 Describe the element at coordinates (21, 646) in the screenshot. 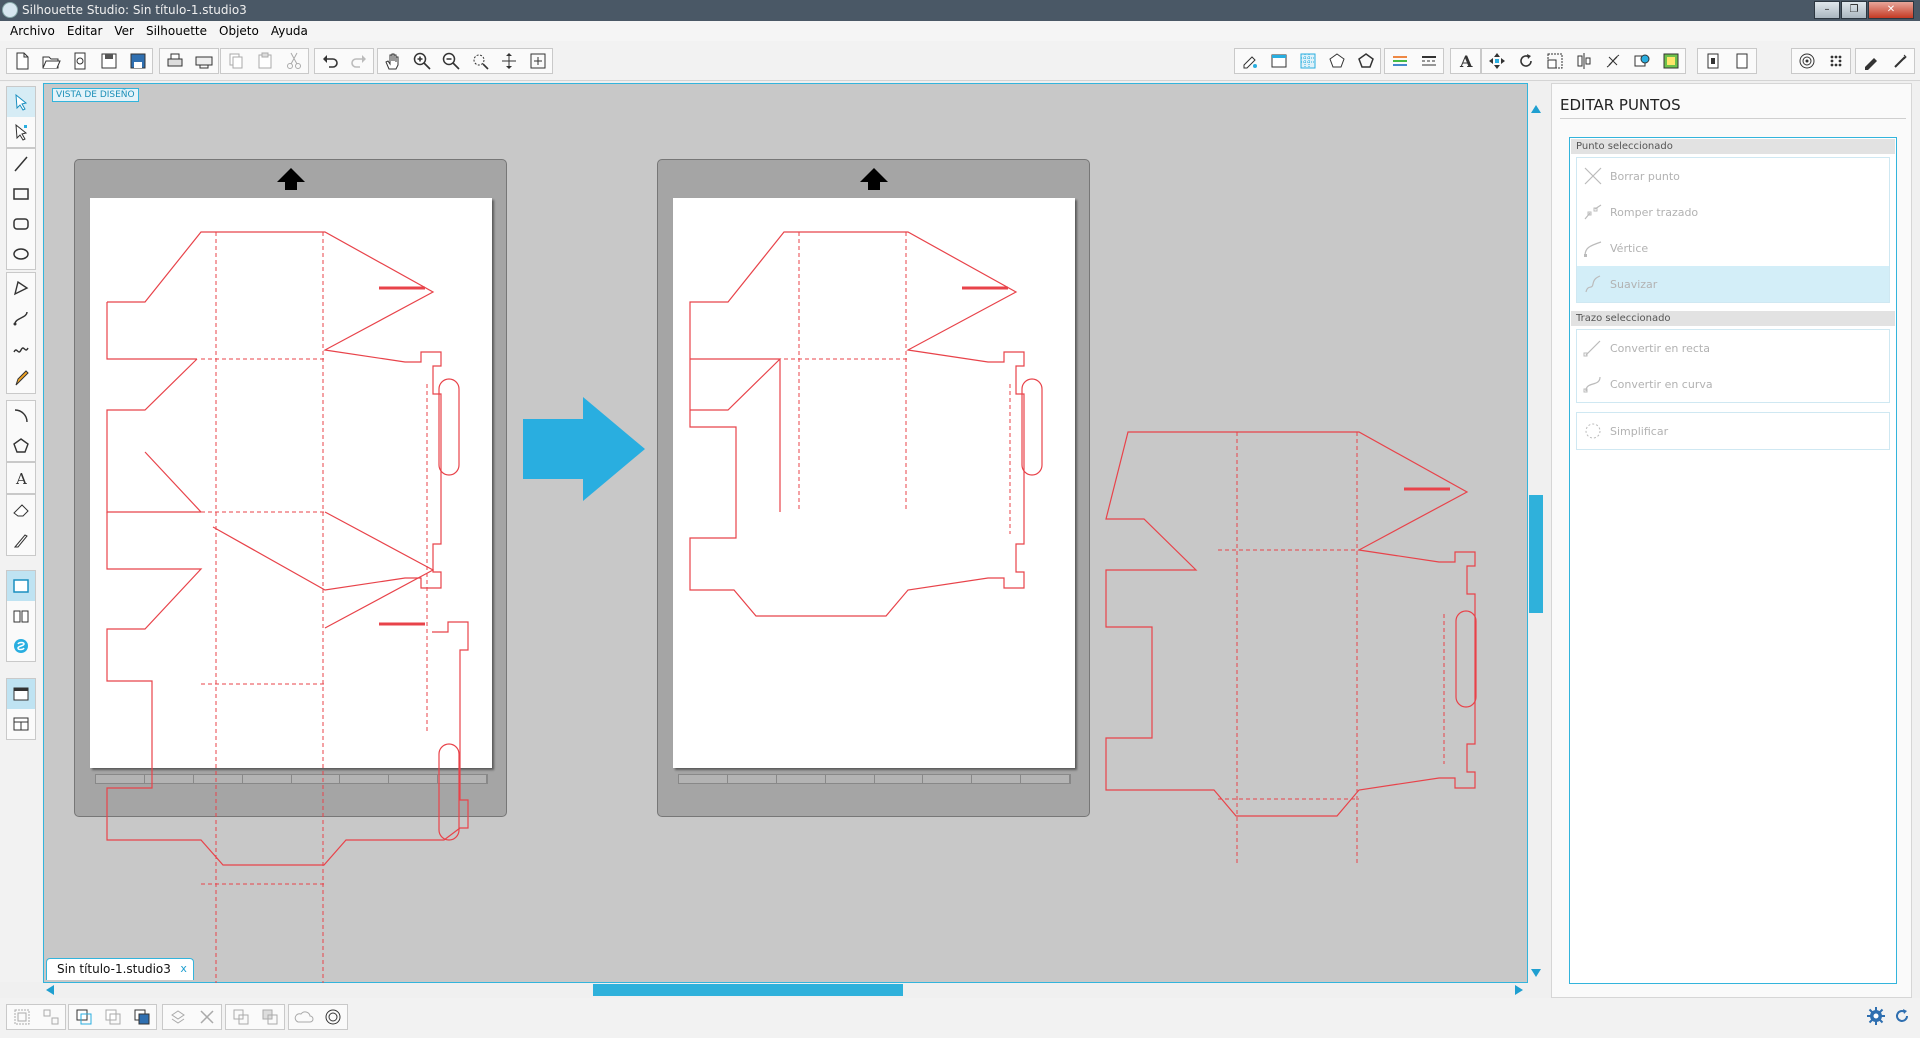

I see `store-view-toggle` at that location.